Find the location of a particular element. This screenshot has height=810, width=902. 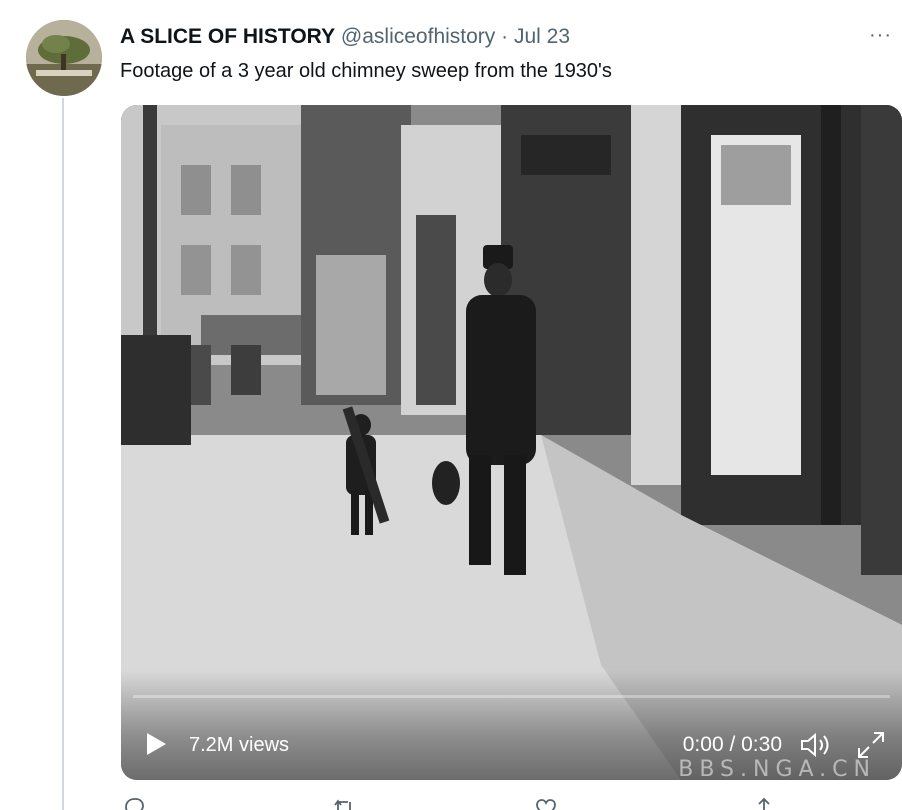

volume-icon is located at coordinates (816, 745).